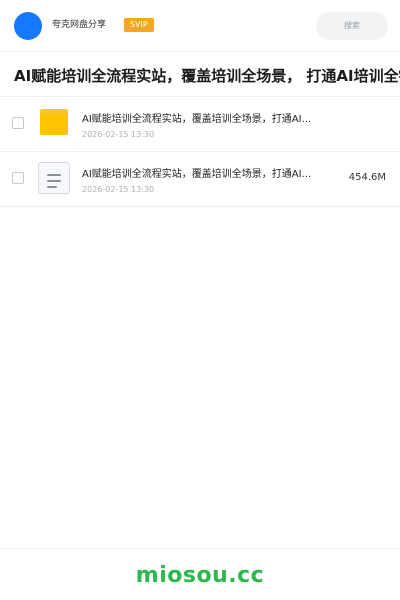 The width and height of the screenshot is (400, 600). Describe the element at coordinates (139, 25) in the screenshot. I see `svip-badge: SVIP` at that location.